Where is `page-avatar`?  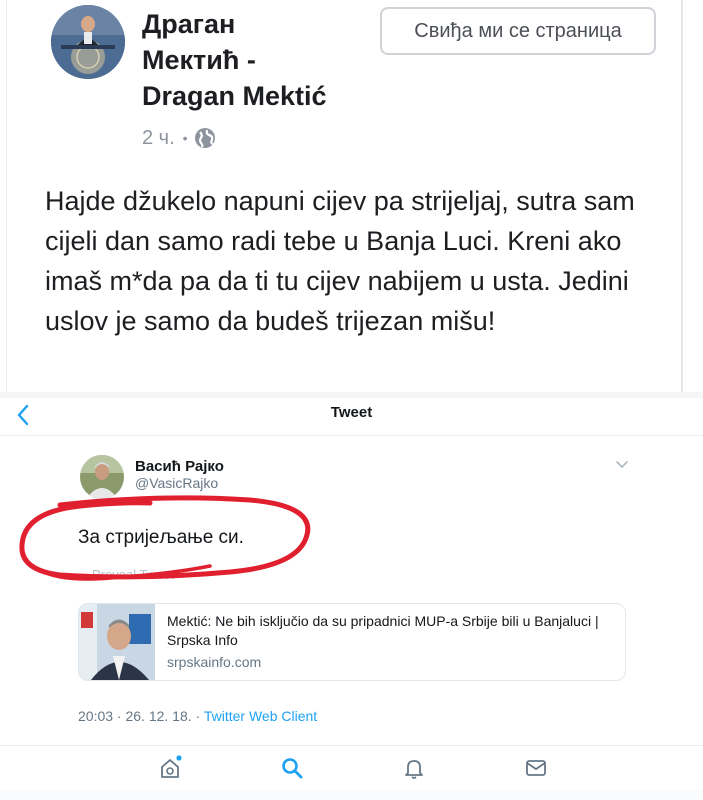 page-avatar is located at coordinates (88, 42).